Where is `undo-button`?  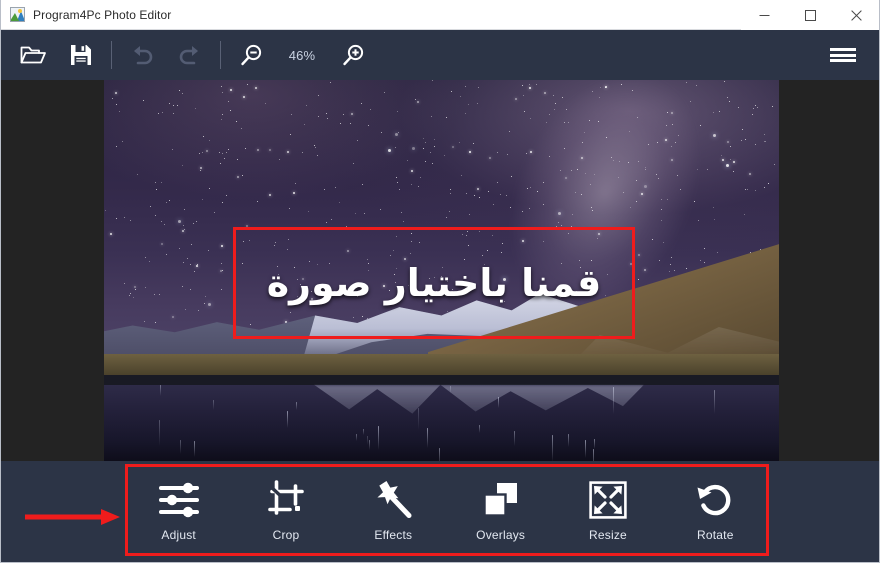 undo-button is located at coordinates (142, 55).